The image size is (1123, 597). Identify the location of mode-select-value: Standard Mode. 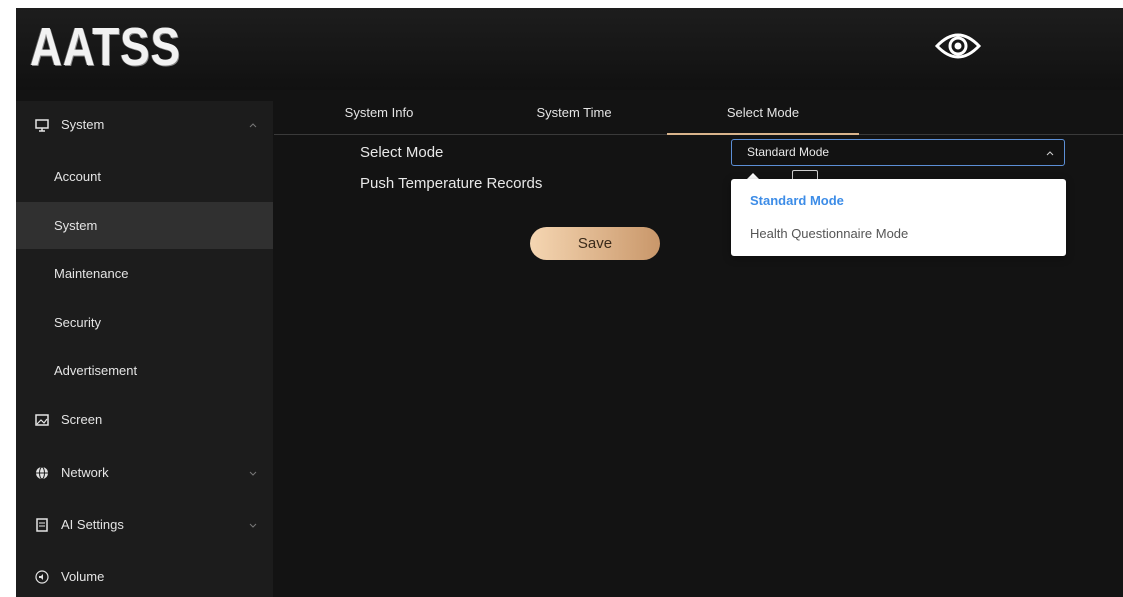
(788, 152).